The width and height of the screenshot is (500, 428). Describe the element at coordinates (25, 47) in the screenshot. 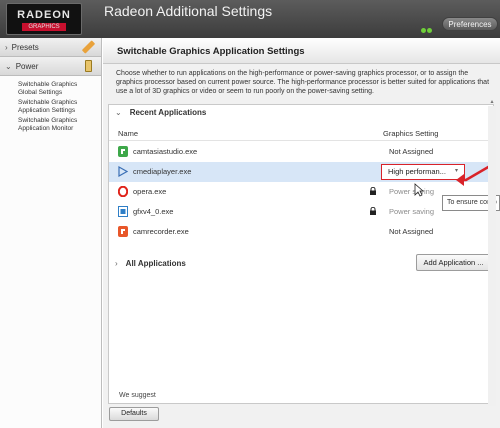

I see `presets-label: Presets` at that location.